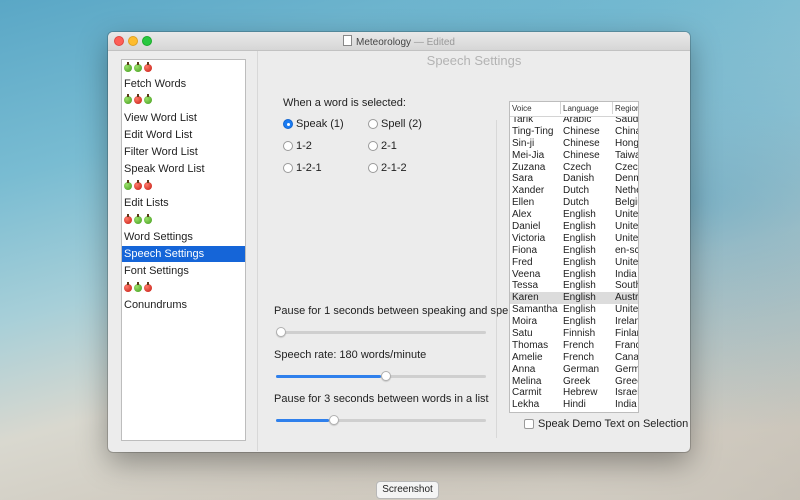 The image size is (800, 500). I want to click on sidebar-item-filter-word-list: Filter Word List, so click(183, 152).